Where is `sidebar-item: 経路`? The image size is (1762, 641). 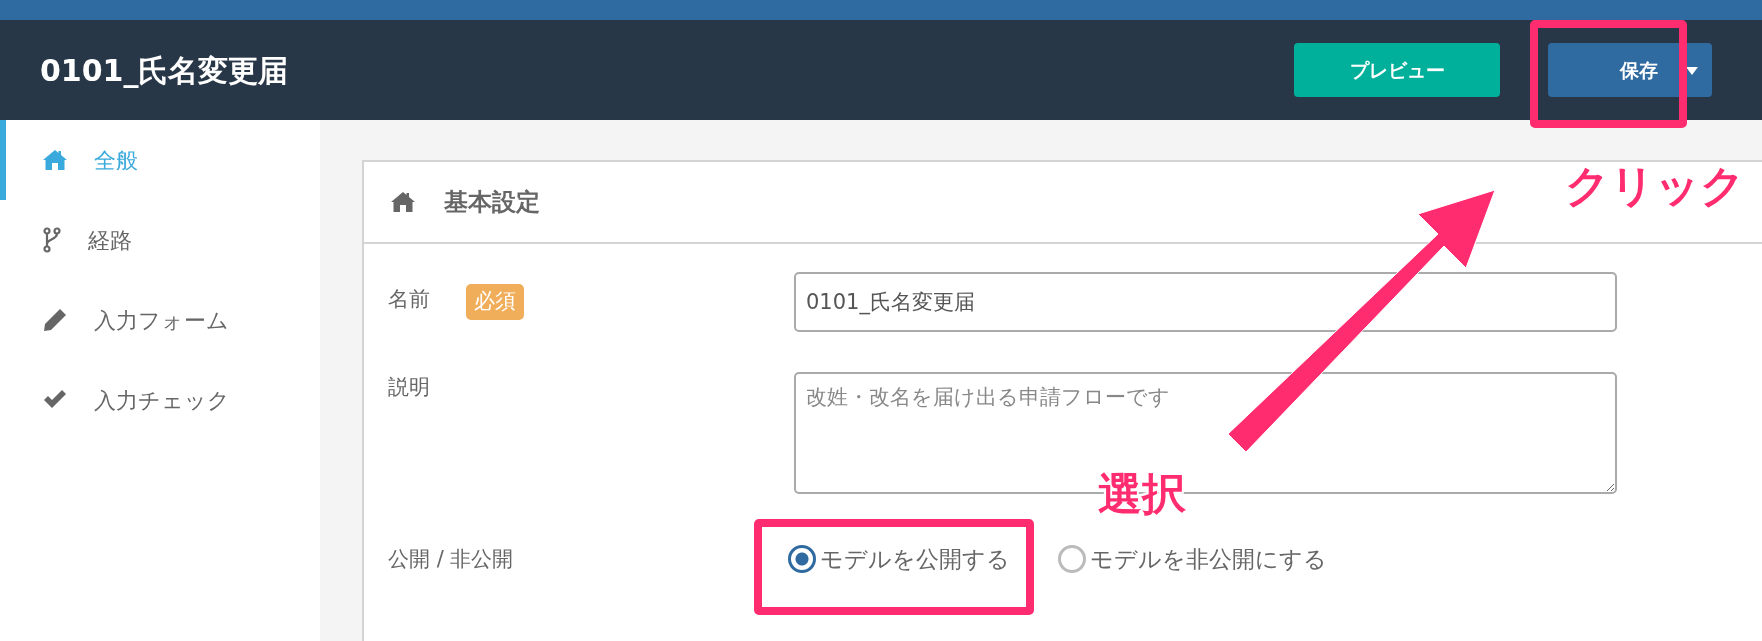
sidebar-item: 経路 is located at coordinates (160, 240).